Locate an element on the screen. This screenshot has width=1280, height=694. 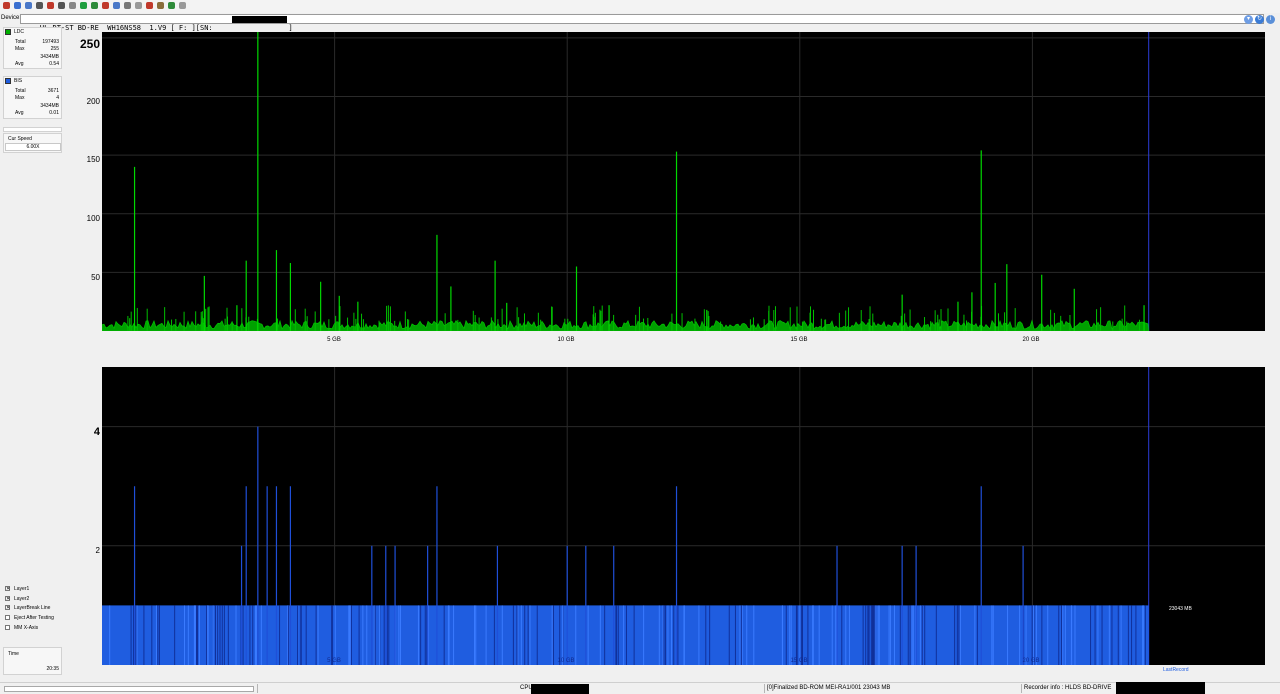
layer1-checkbox: ✕ is located at coordinates (7, 589).